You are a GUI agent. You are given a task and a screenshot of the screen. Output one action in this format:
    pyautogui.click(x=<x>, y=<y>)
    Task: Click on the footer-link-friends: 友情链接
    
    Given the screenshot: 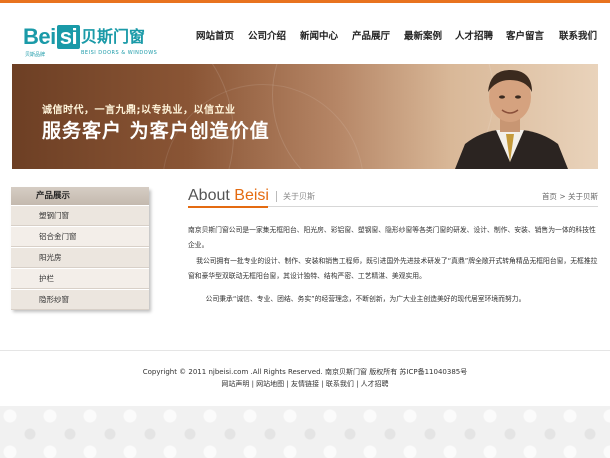 What is the action you would take?
    pyautogui.click(x=305, y=384)
    